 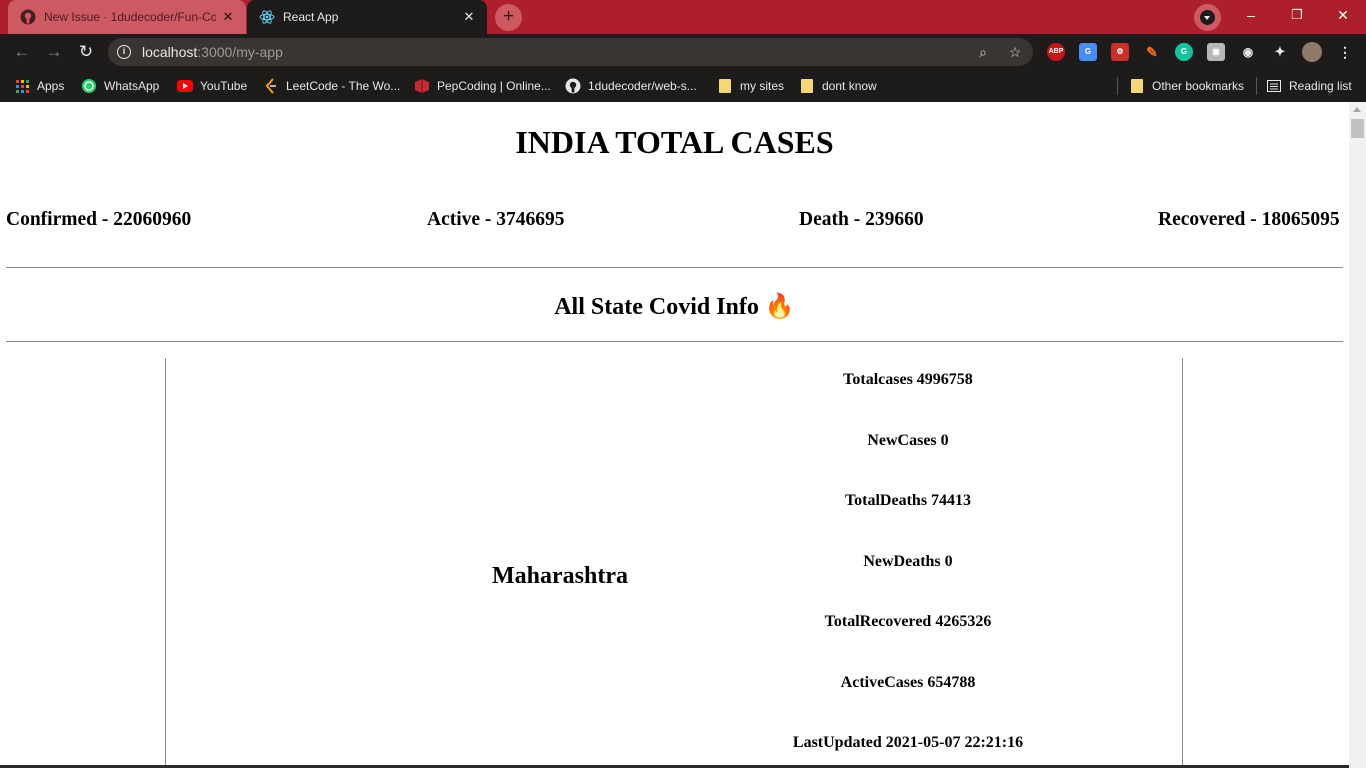 What do you see at coordinates (1015, 52) in the screenshot?
I see `bookmark-star-icon: ☆` at bounding box center [1015, 52].